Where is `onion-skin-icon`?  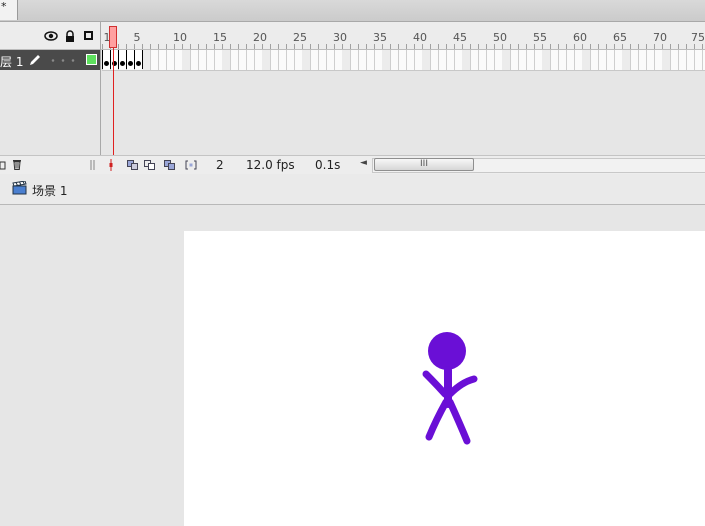 onion-skin-icon is located at coordinates (133, 164).